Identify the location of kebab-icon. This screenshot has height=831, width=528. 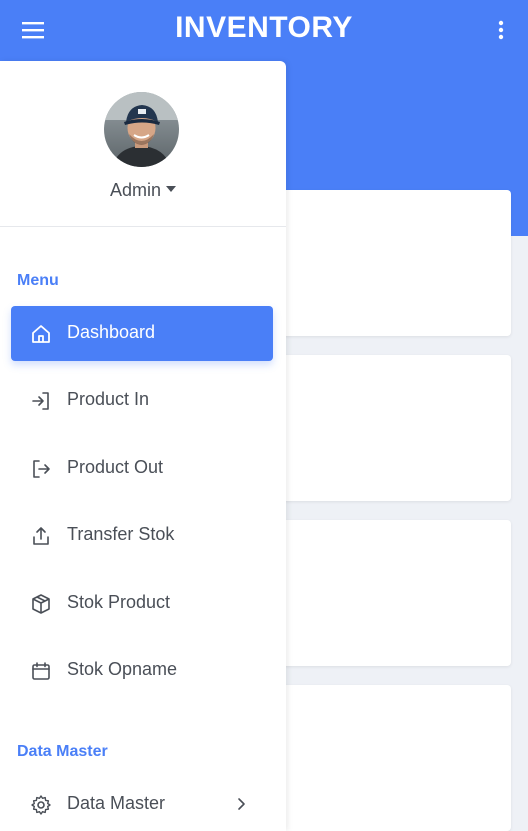
(501, 30).